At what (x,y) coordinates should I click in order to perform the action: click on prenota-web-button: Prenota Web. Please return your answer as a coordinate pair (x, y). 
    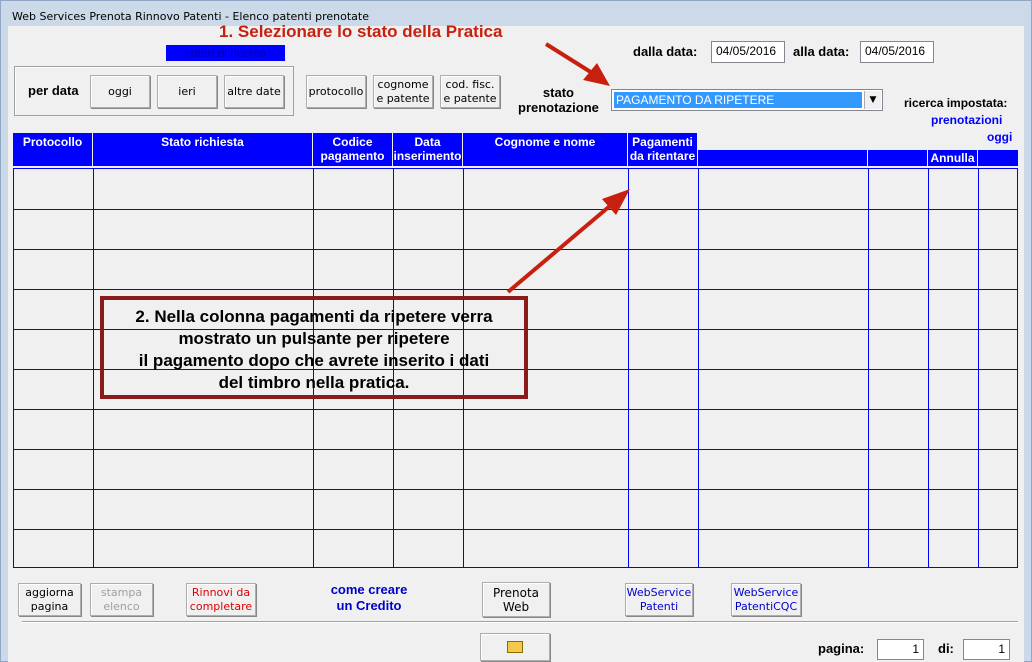
    Looking at the image, I should click on (516, 599).